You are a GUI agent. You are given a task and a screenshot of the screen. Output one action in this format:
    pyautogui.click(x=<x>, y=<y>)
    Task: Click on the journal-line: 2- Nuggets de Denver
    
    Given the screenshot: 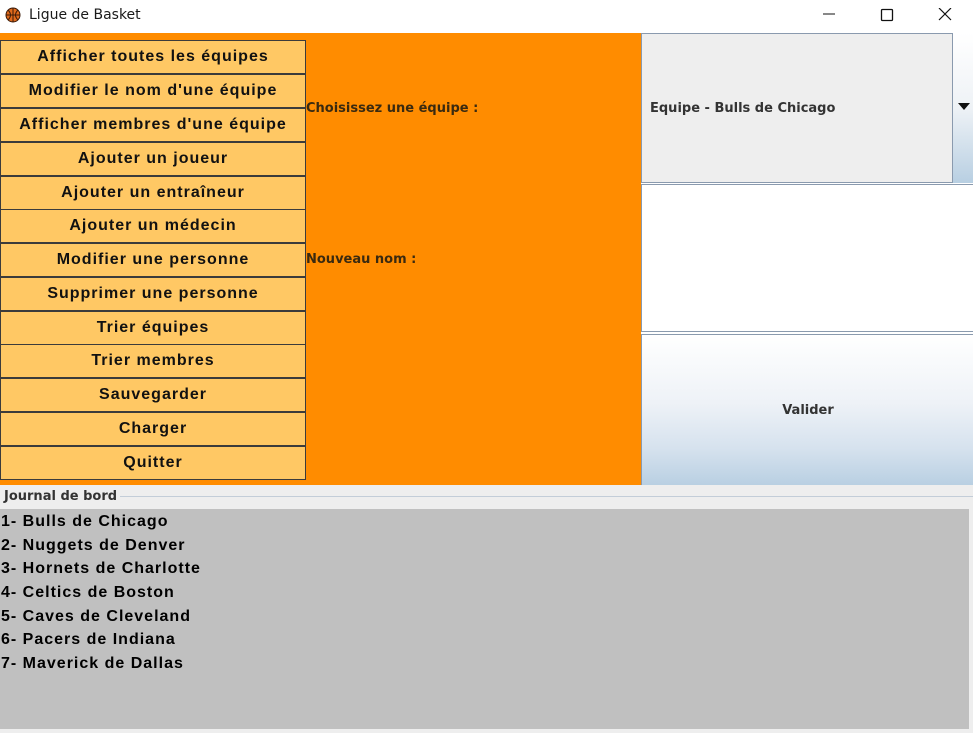 What is the action you would take?
    pyautogui.click(x=93, y=545)
    